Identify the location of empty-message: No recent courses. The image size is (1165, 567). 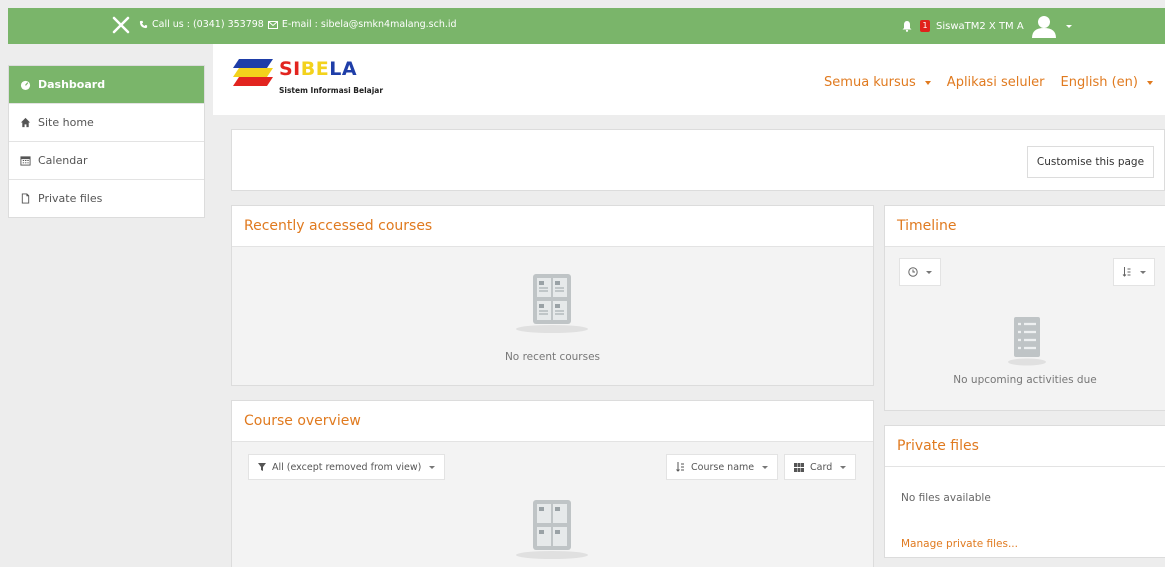
(552, 357).